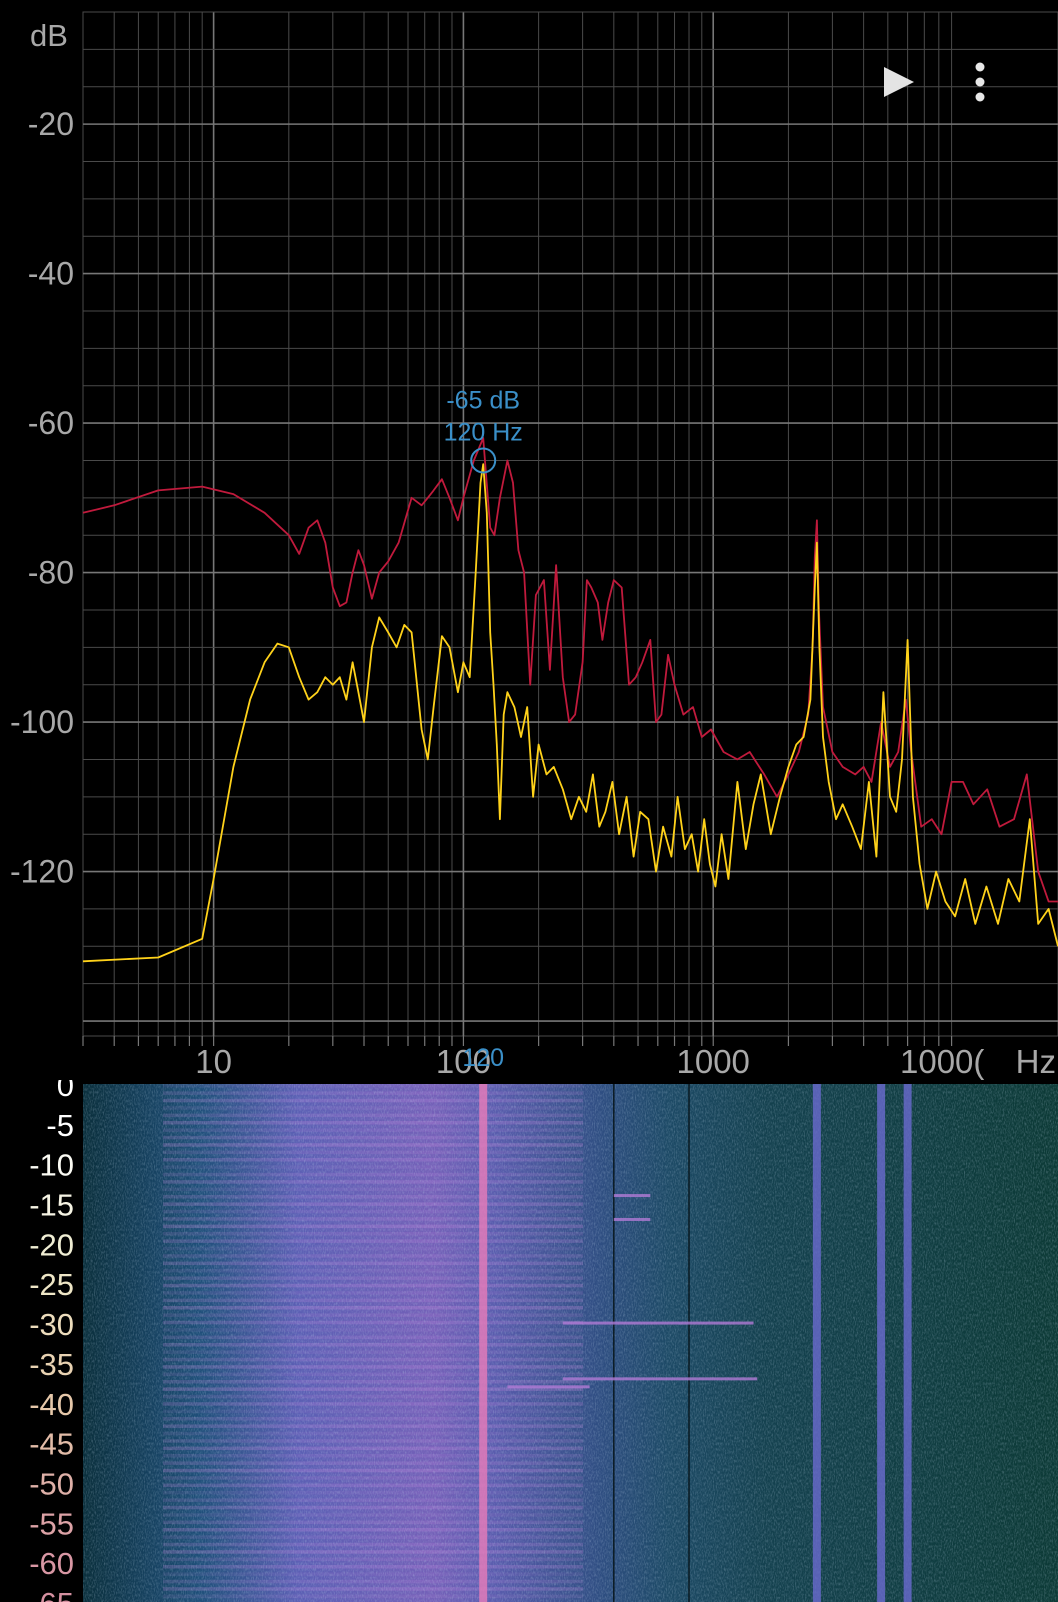  I want to click on time-tick-label: -10, so click(51, 1165).